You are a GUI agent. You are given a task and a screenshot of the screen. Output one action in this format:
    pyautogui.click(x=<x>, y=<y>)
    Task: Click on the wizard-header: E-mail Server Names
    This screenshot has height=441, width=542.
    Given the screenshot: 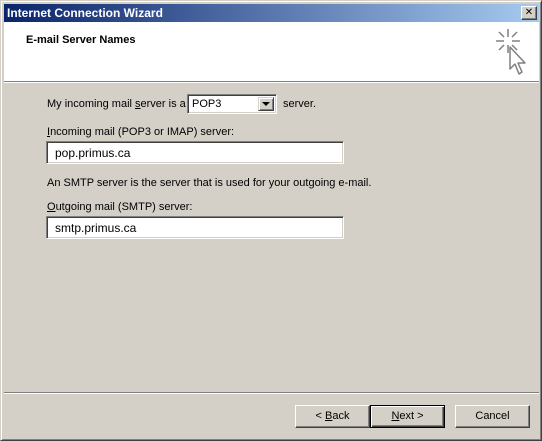 What is the action you would take?
    pyautogui.click(x=271, y=51)
    